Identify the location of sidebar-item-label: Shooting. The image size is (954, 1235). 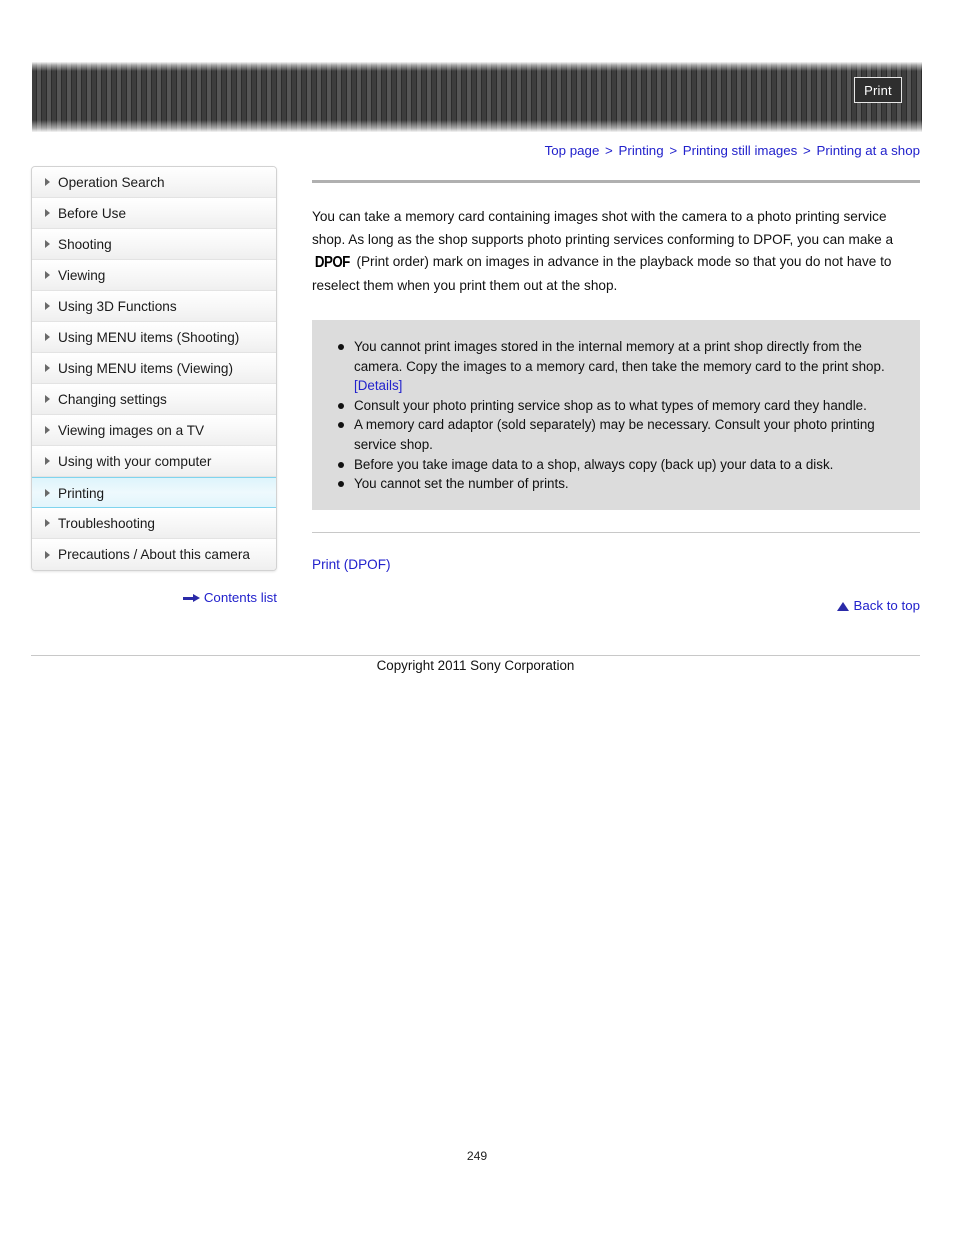
(85, 244).